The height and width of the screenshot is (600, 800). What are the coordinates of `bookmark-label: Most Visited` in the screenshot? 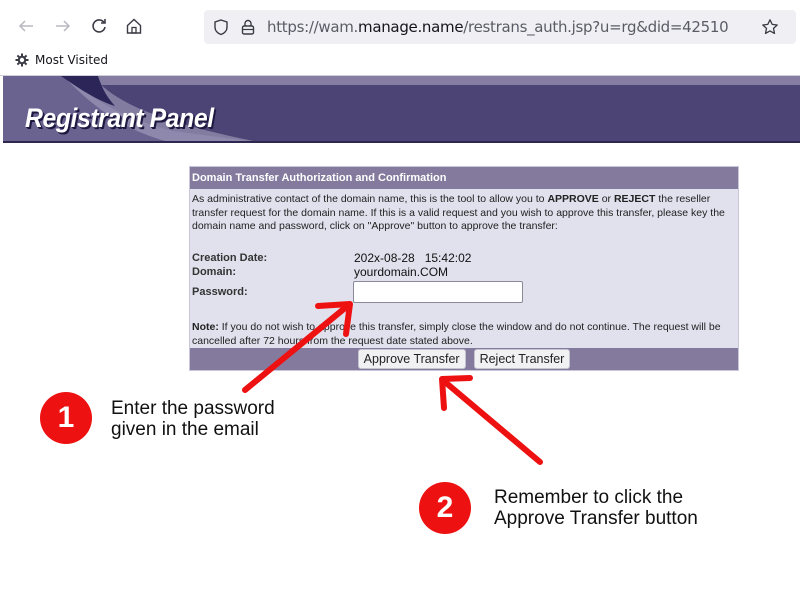 It's located at (72, 60).